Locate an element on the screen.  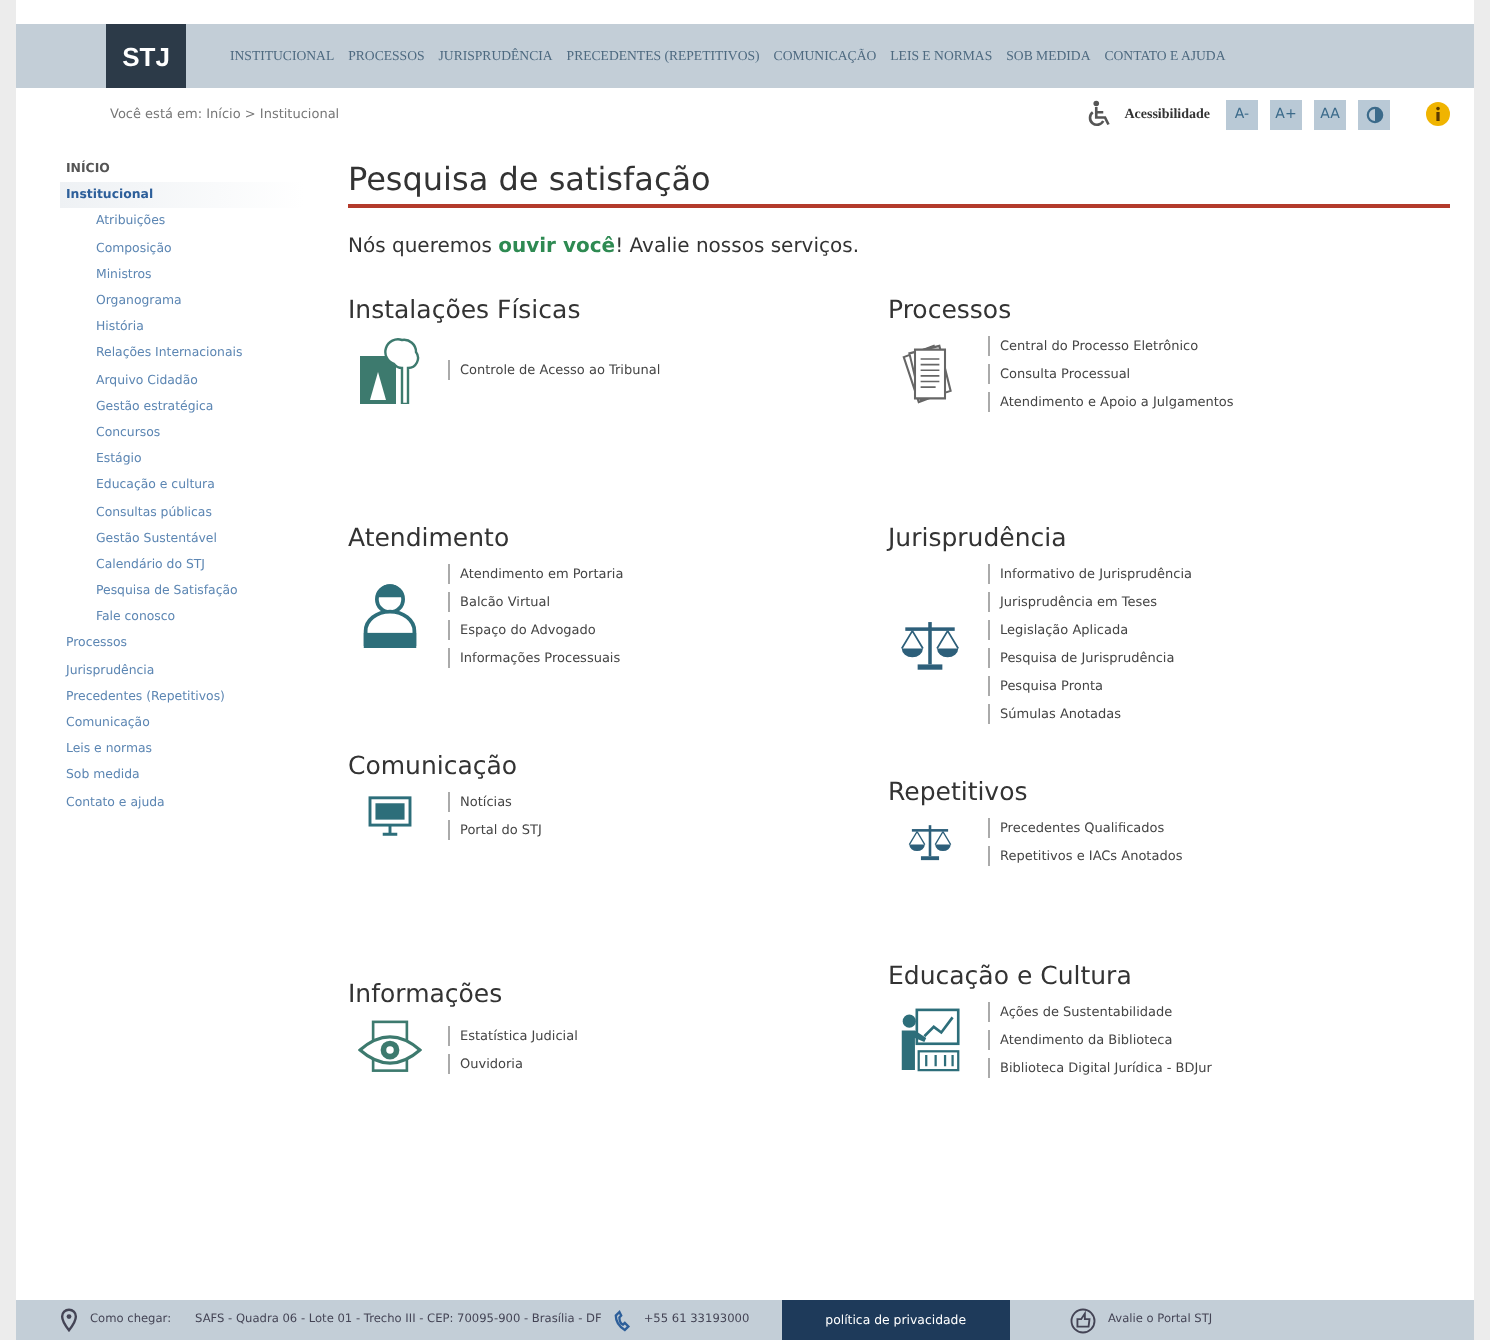
contrast-icon is located at coordinates (1374, 114).